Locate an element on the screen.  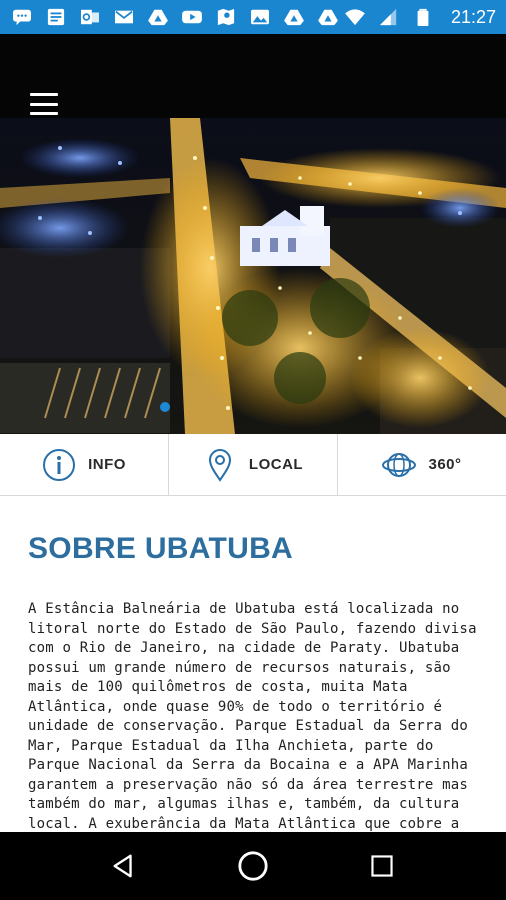
back-button is located at coordinates (124, 866).